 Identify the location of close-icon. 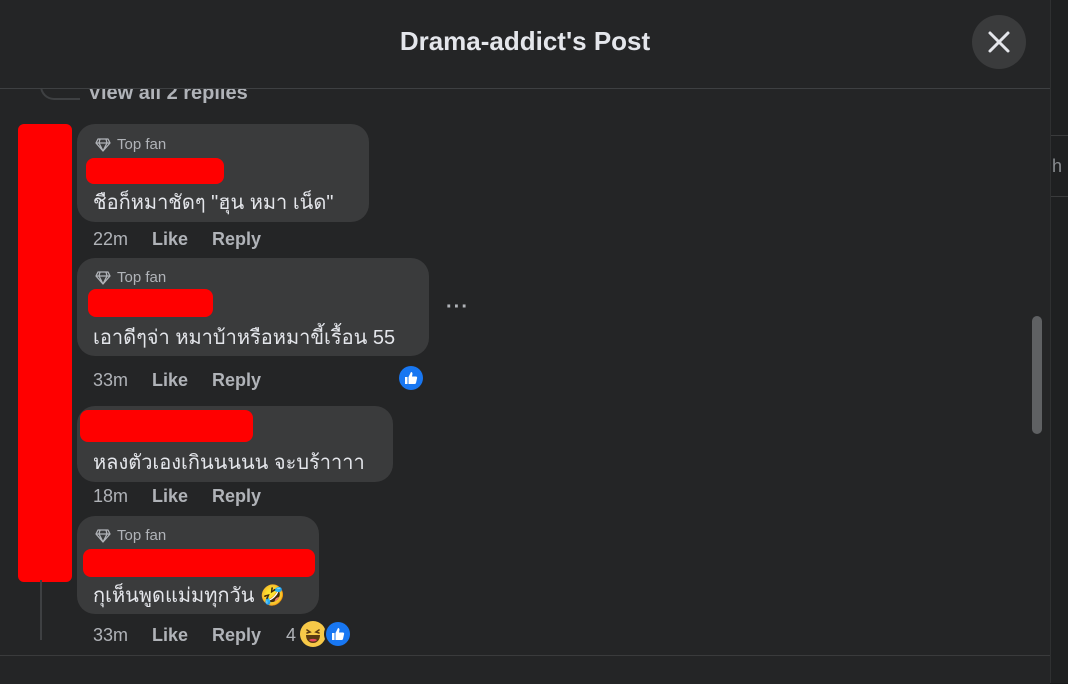
(999, 42).